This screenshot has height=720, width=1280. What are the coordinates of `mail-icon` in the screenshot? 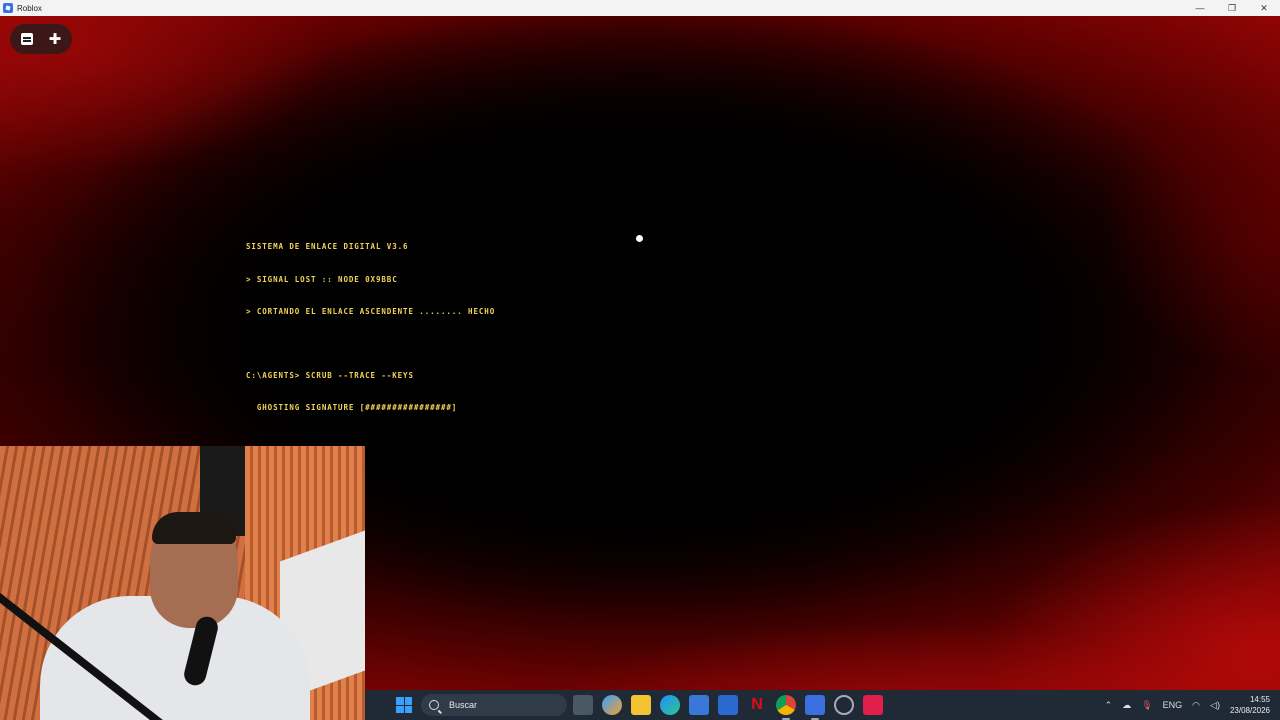 It's located at (728, 705).